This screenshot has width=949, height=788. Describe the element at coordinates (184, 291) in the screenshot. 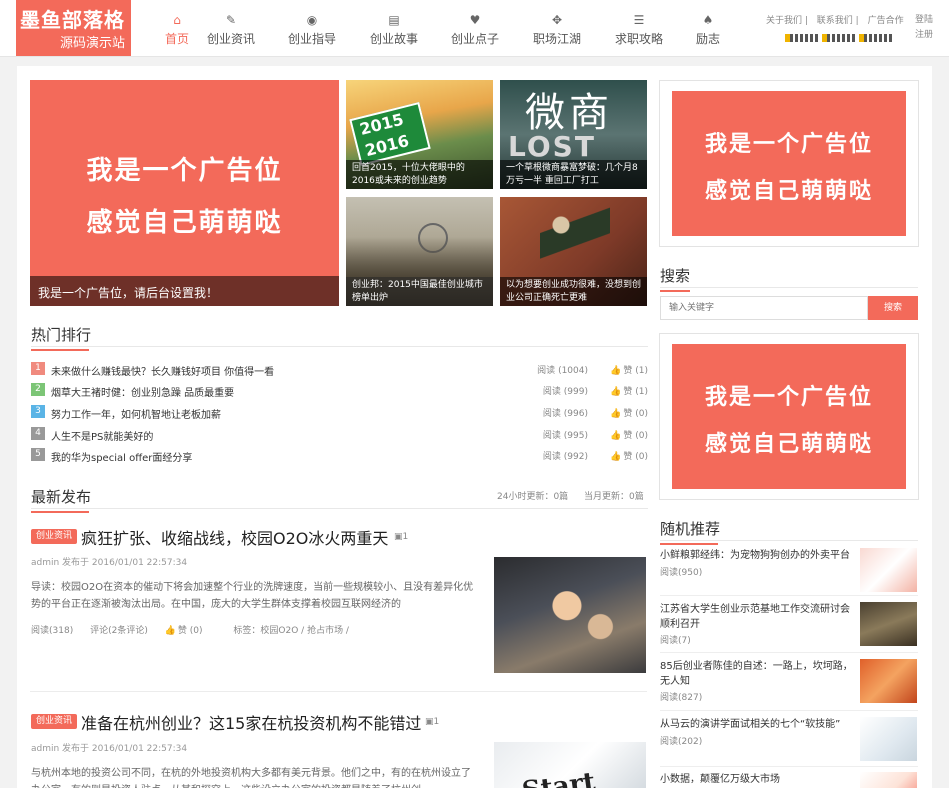

I see `hero-ad-caption: 我是一个广告位，请后台设置我！` at that location.